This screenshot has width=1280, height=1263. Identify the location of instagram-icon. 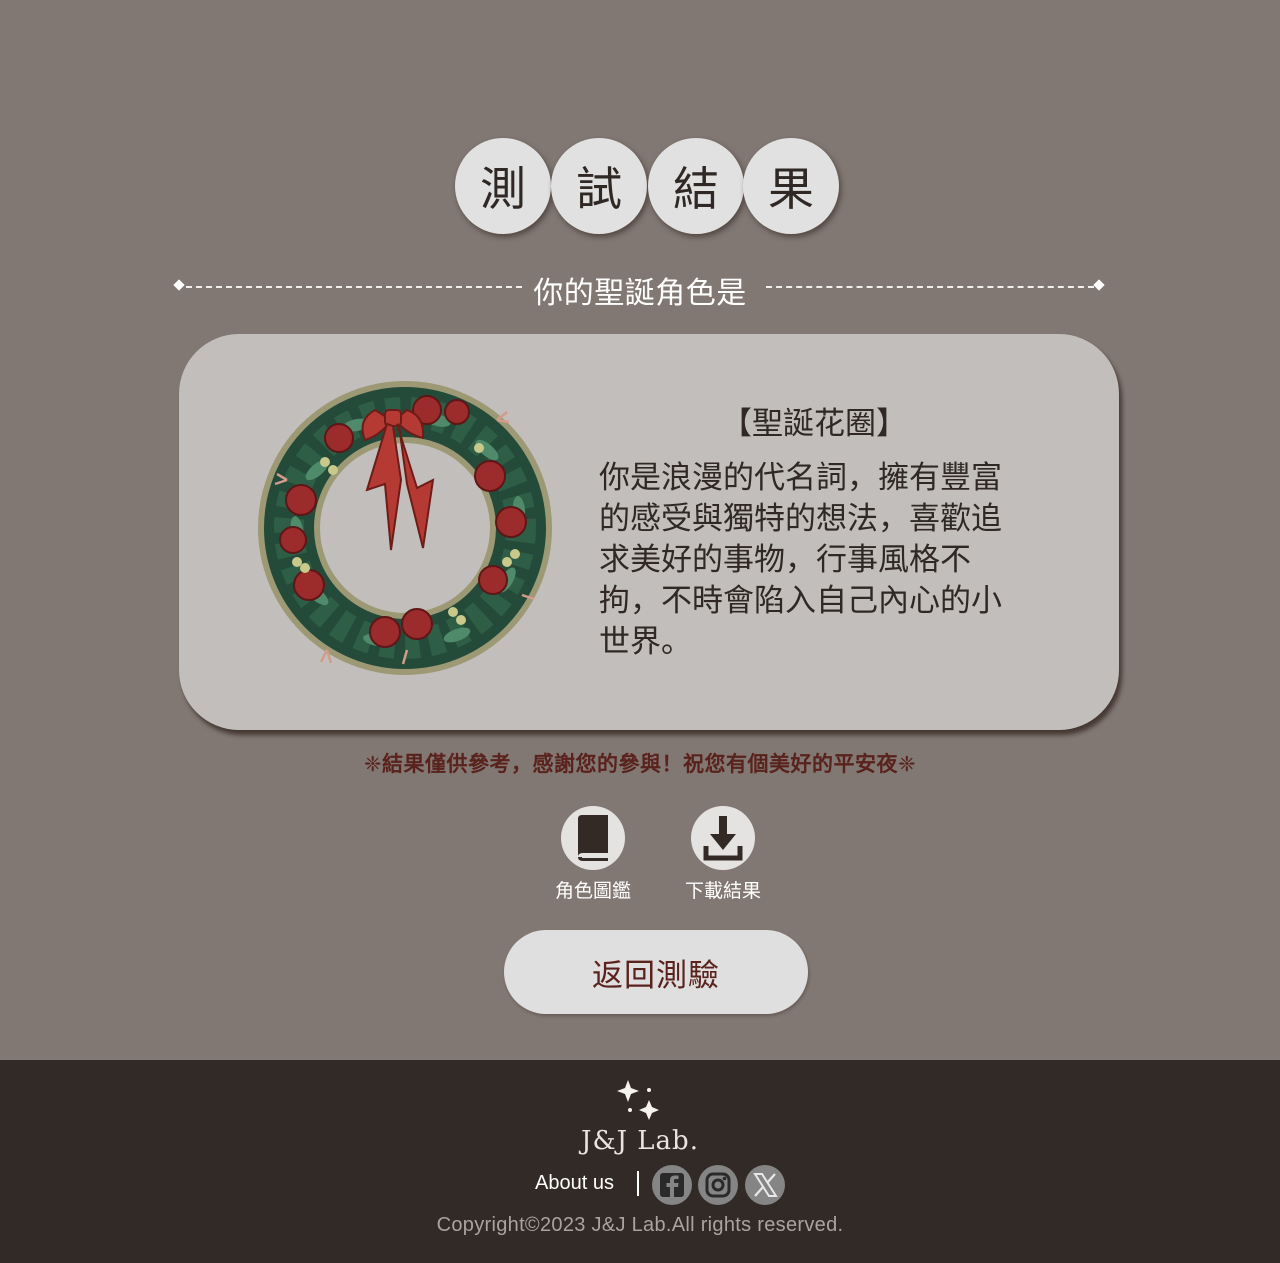
(718, 1185).